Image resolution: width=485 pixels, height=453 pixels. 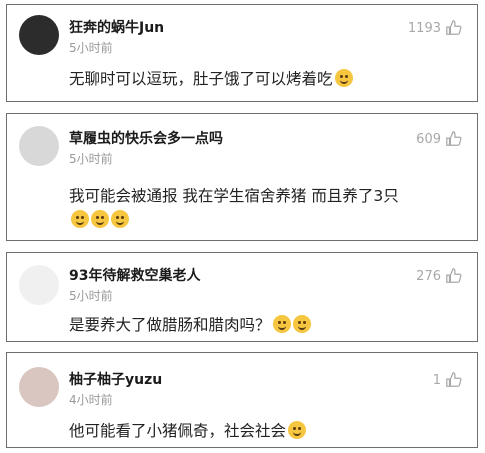 What do you see at coordinates (234, 196) in the screenshot?
I see `comment-text: 我可能会被通报 我在学生宿舍养猪 而且养了3只` at bounding box center [234, 196].